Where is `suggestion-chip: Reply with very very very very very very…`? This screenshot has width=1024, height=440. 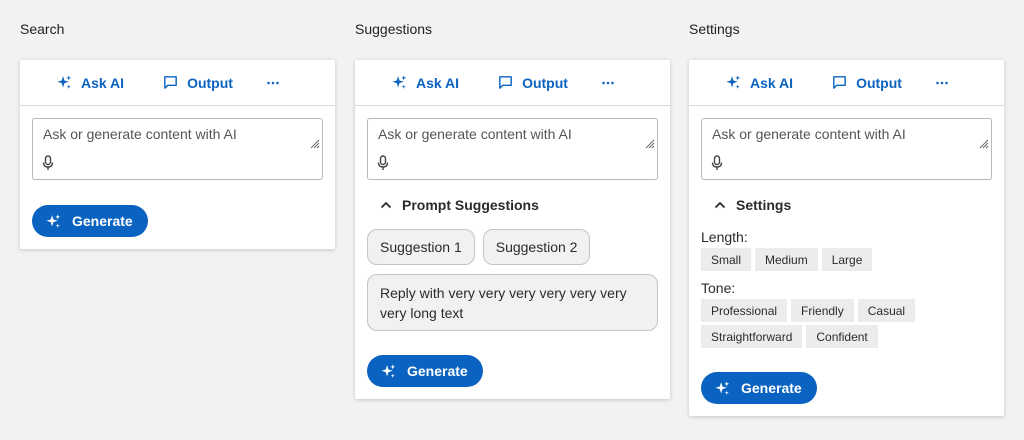 suggestion-chip: Reply with very very very very very very… is located at coordinates (512, 302).